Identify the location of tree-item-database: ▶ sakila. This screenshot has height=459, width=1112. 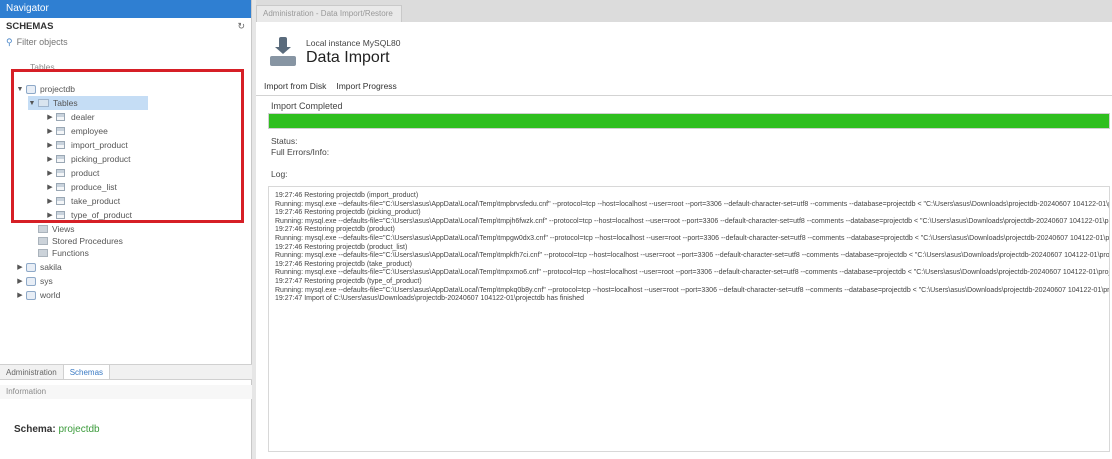
(38, 267).